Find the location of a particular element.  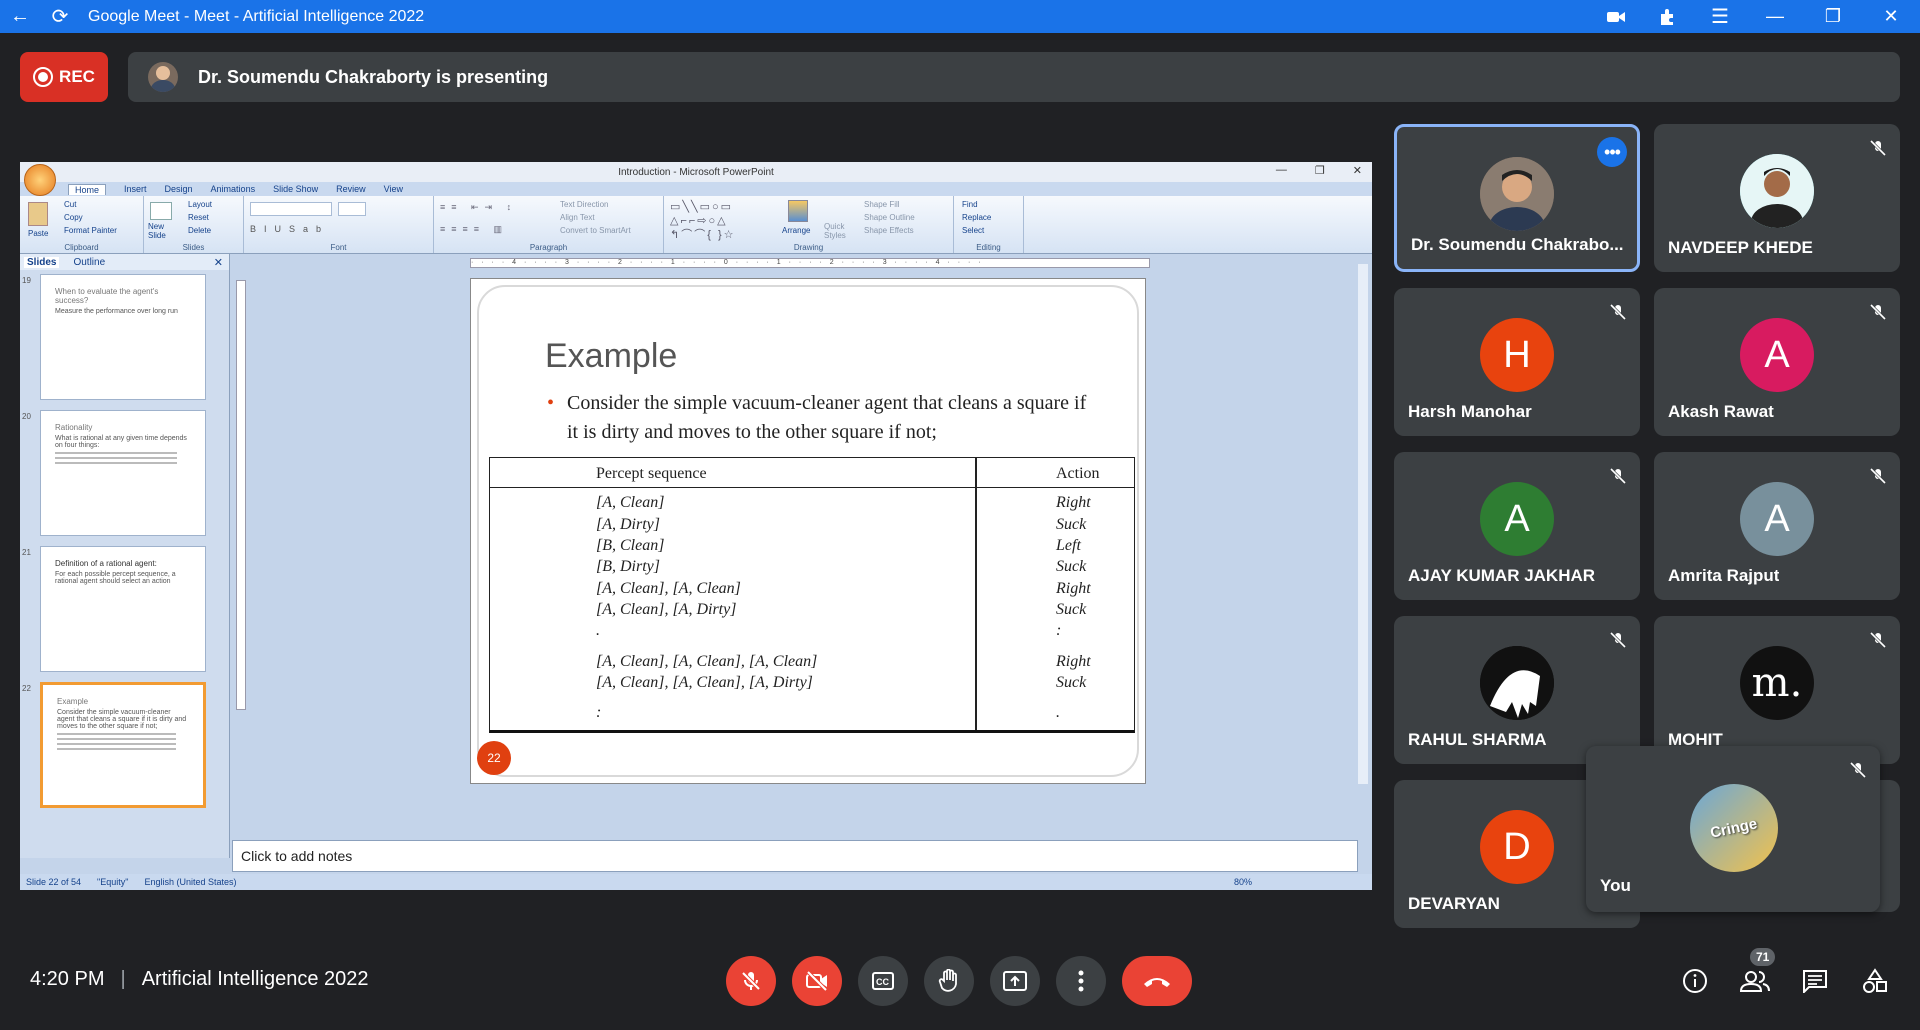

self-avatar: Cringe is located at coordinates (1734, 828).